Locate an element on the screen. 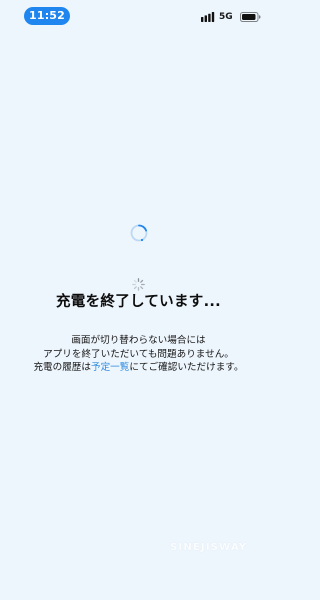 This screenshot has height=600, width=320. activity-indicator-icon is located at coordinates (138, 284).